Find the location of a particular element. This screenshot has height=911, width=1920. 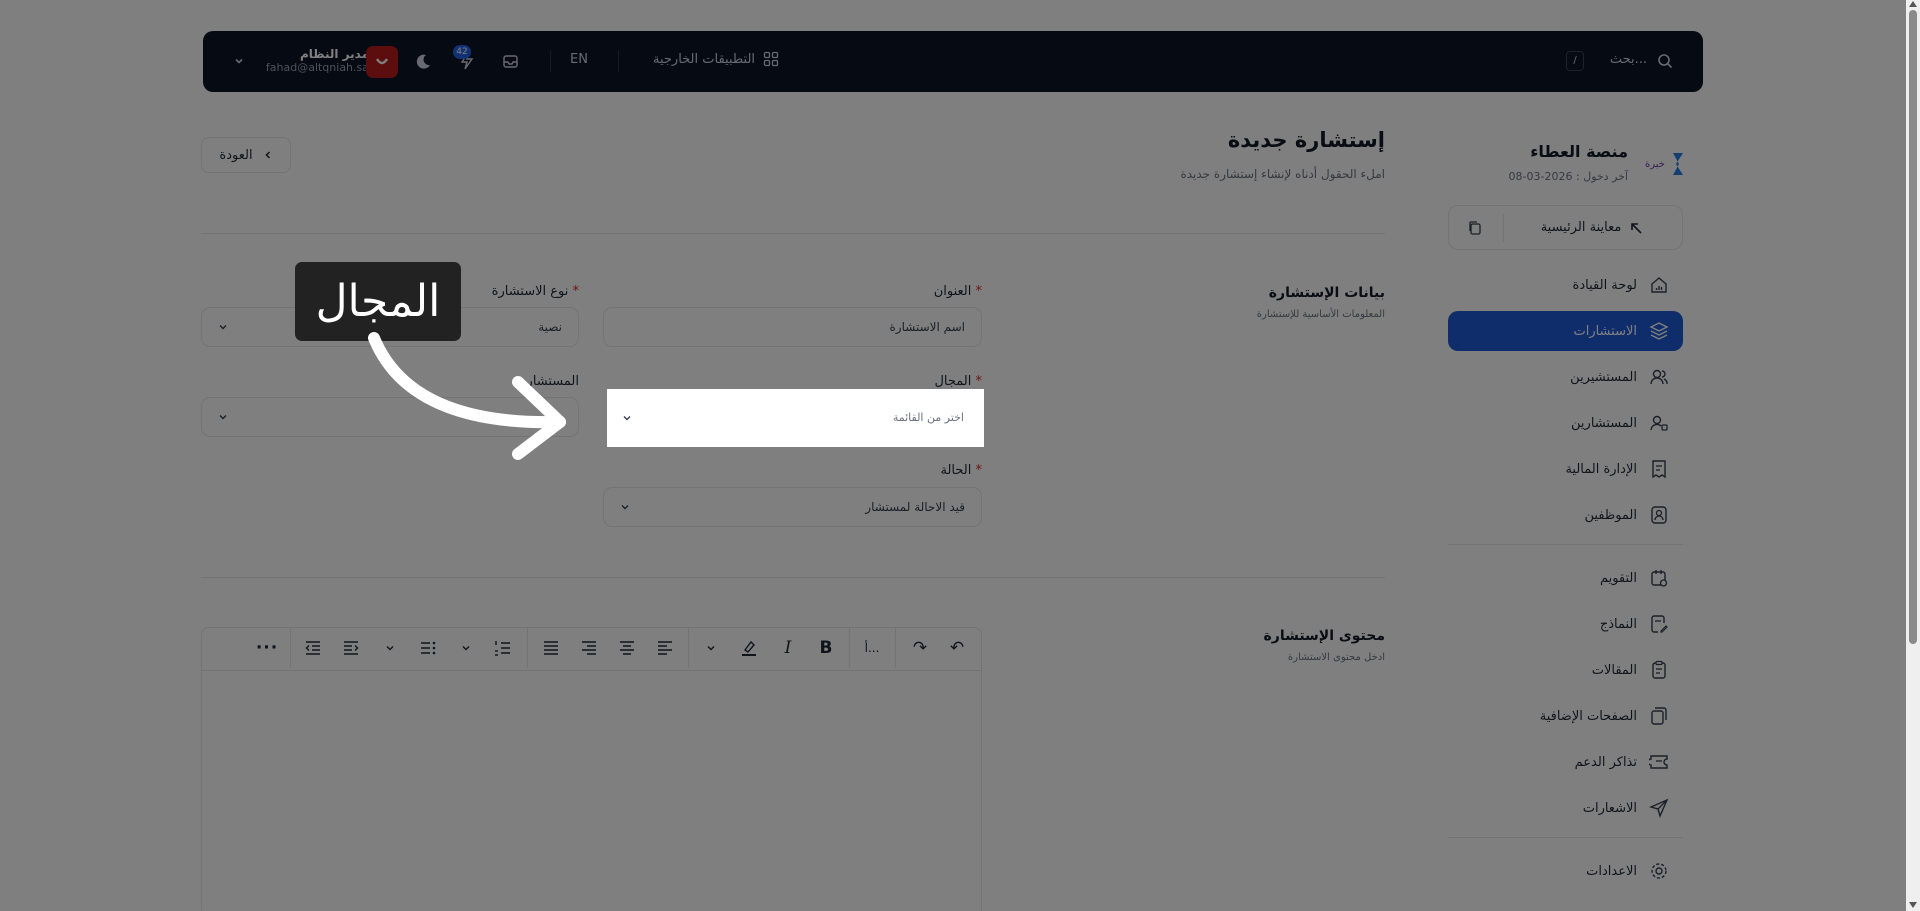

domain-select: اختر من القائمة is located at coordinates (795, 418).